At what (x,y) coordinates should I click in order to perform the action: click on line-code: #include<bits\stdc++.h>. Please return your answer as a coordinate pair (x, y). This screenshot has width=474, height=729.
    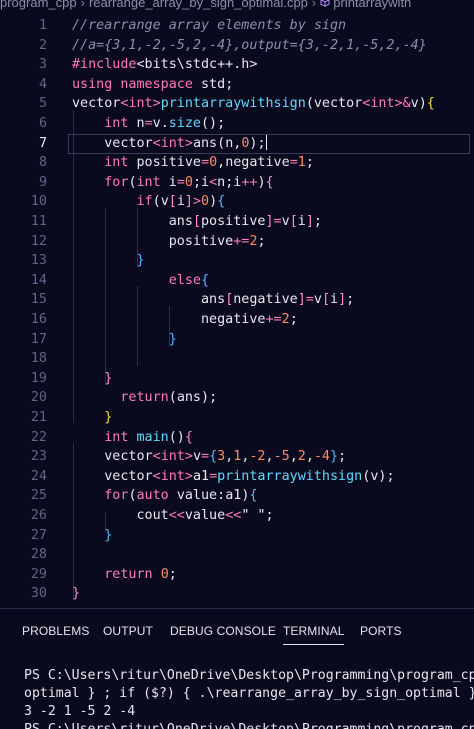
    Looking at the image, I should click on (164, 65).